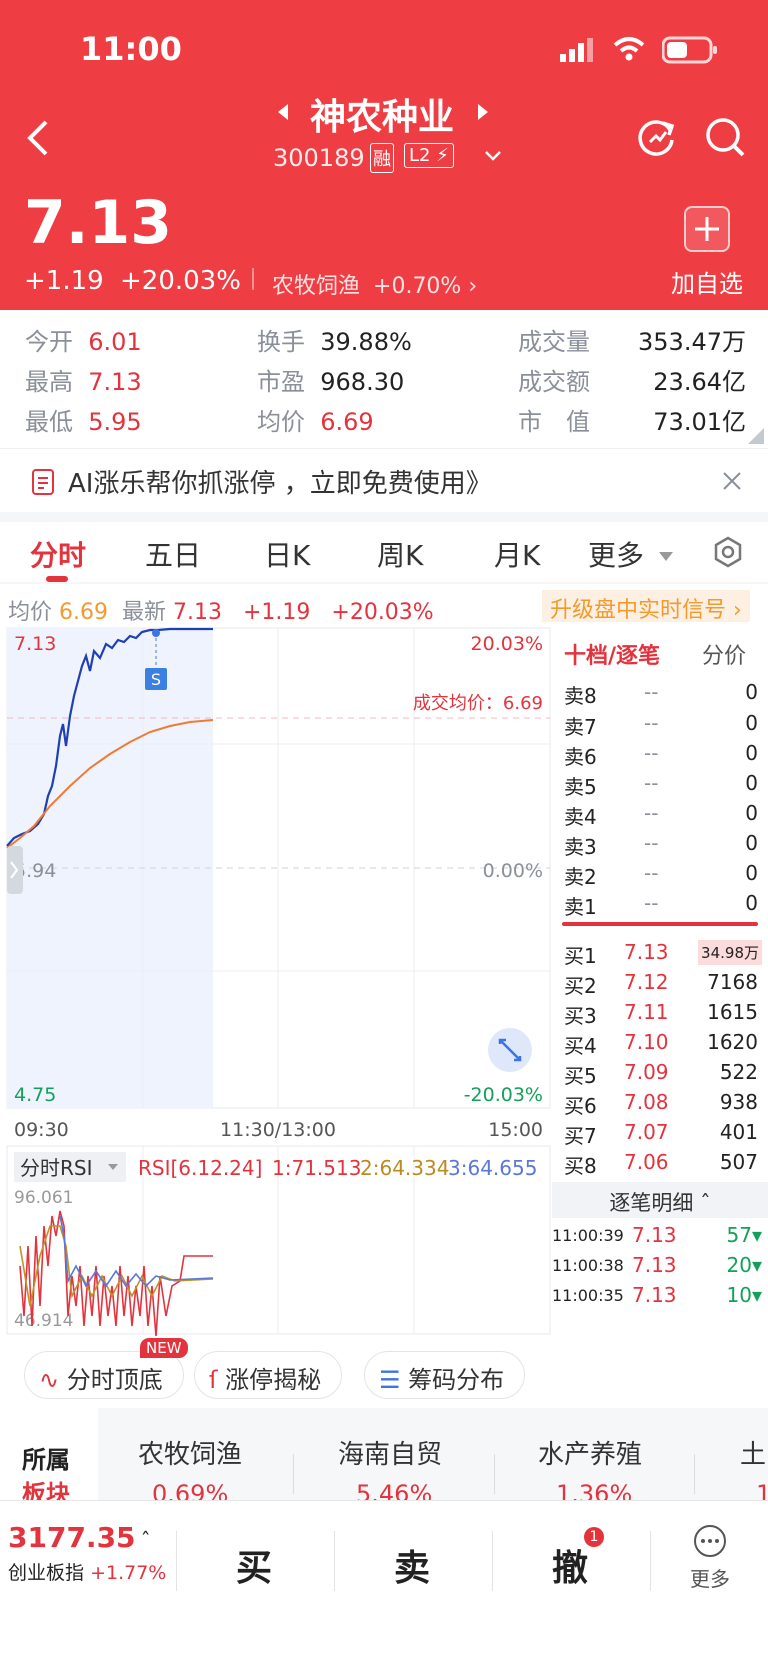  I want to click on tab-daily-k: 日K, so click(287, 554).